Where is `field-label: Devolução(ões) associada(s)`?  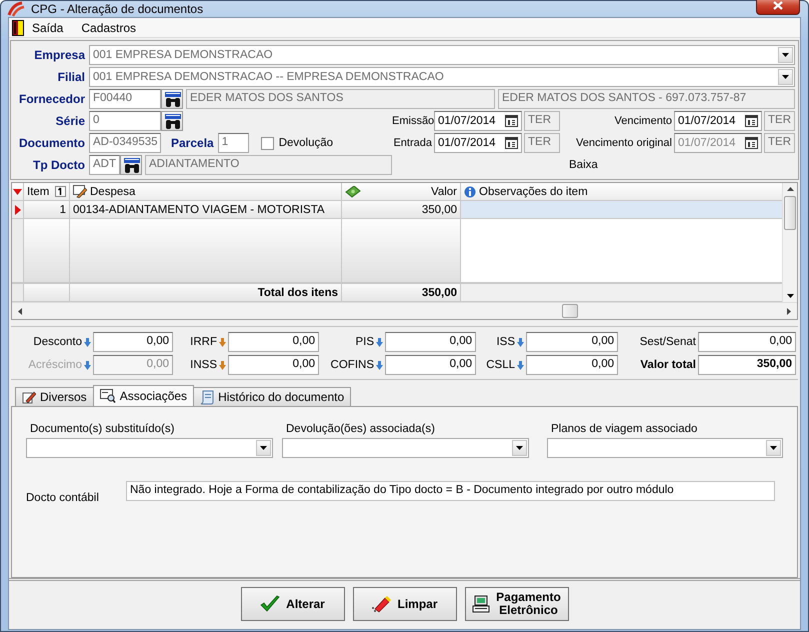
field-label: Devolução(ões) associada(s) is located at coordinates (360, 429).